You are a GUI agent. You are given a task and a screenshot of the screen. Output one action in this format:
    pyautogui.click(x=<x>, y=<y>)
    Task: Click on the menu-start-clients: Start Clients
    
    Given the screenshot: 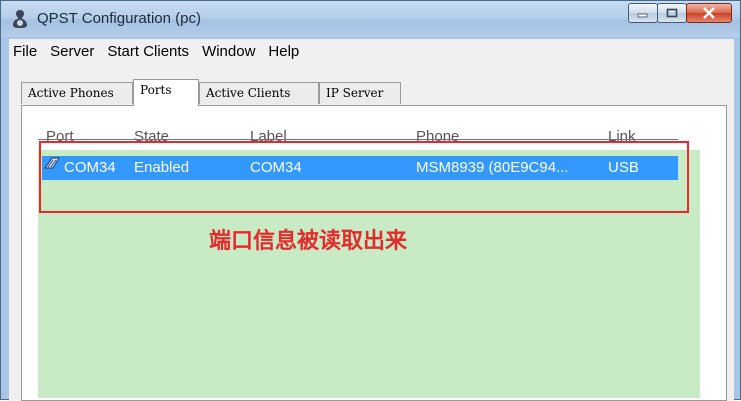 What is the action you would take?
    pyautogui.click(x=150, y=51)
    